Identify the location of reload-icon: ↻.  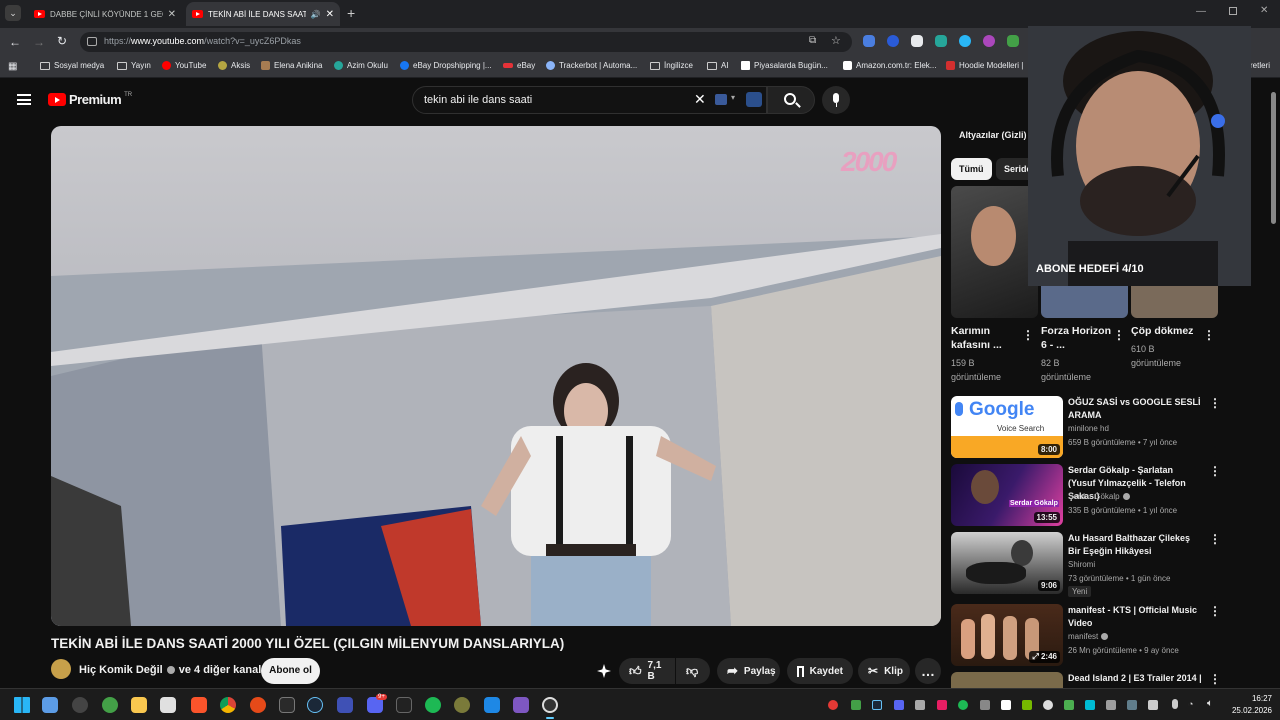
(62, 41).